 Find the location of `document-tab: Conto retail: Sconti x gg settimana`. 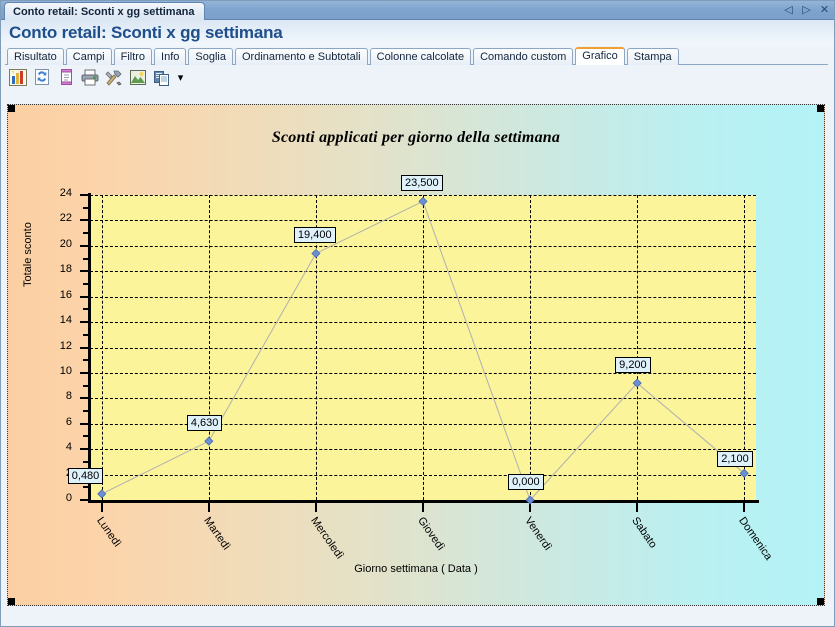

document-tab: Conto retail: Sconti x gg settimana is located at coordinates (104, 11).